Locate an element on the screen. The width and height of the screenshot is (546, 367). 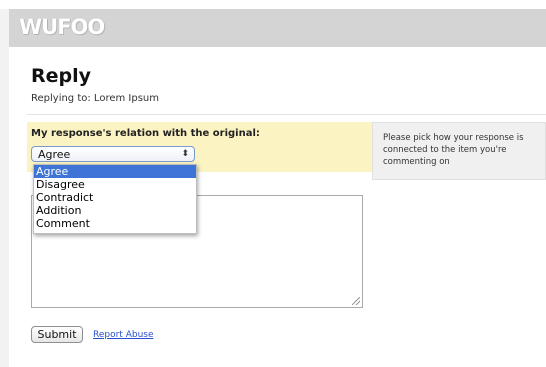
title-divider is located at coordinates (286, 114).